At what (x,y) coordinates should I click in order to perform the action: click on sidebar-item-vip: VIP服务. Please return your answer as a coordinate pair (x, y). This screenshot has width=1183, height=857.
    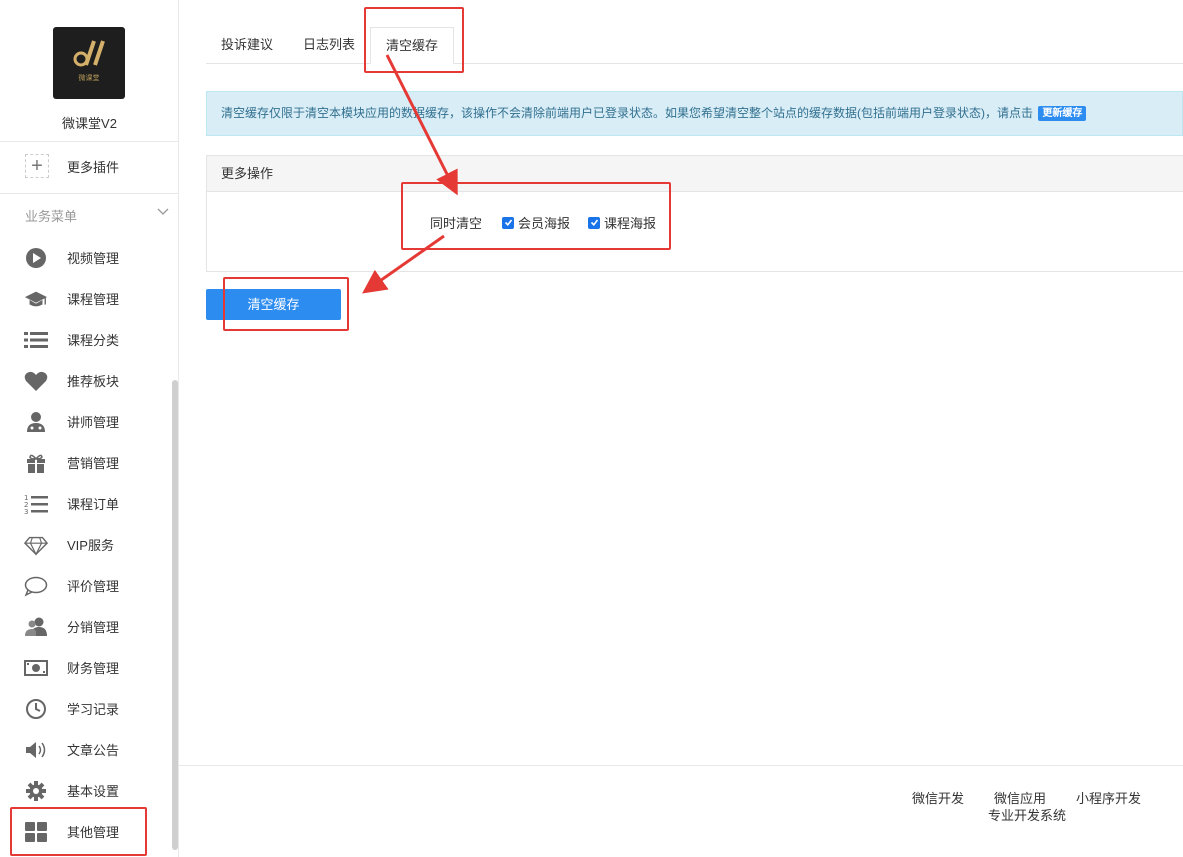
    Looking at the image, I should click on (85, 544).